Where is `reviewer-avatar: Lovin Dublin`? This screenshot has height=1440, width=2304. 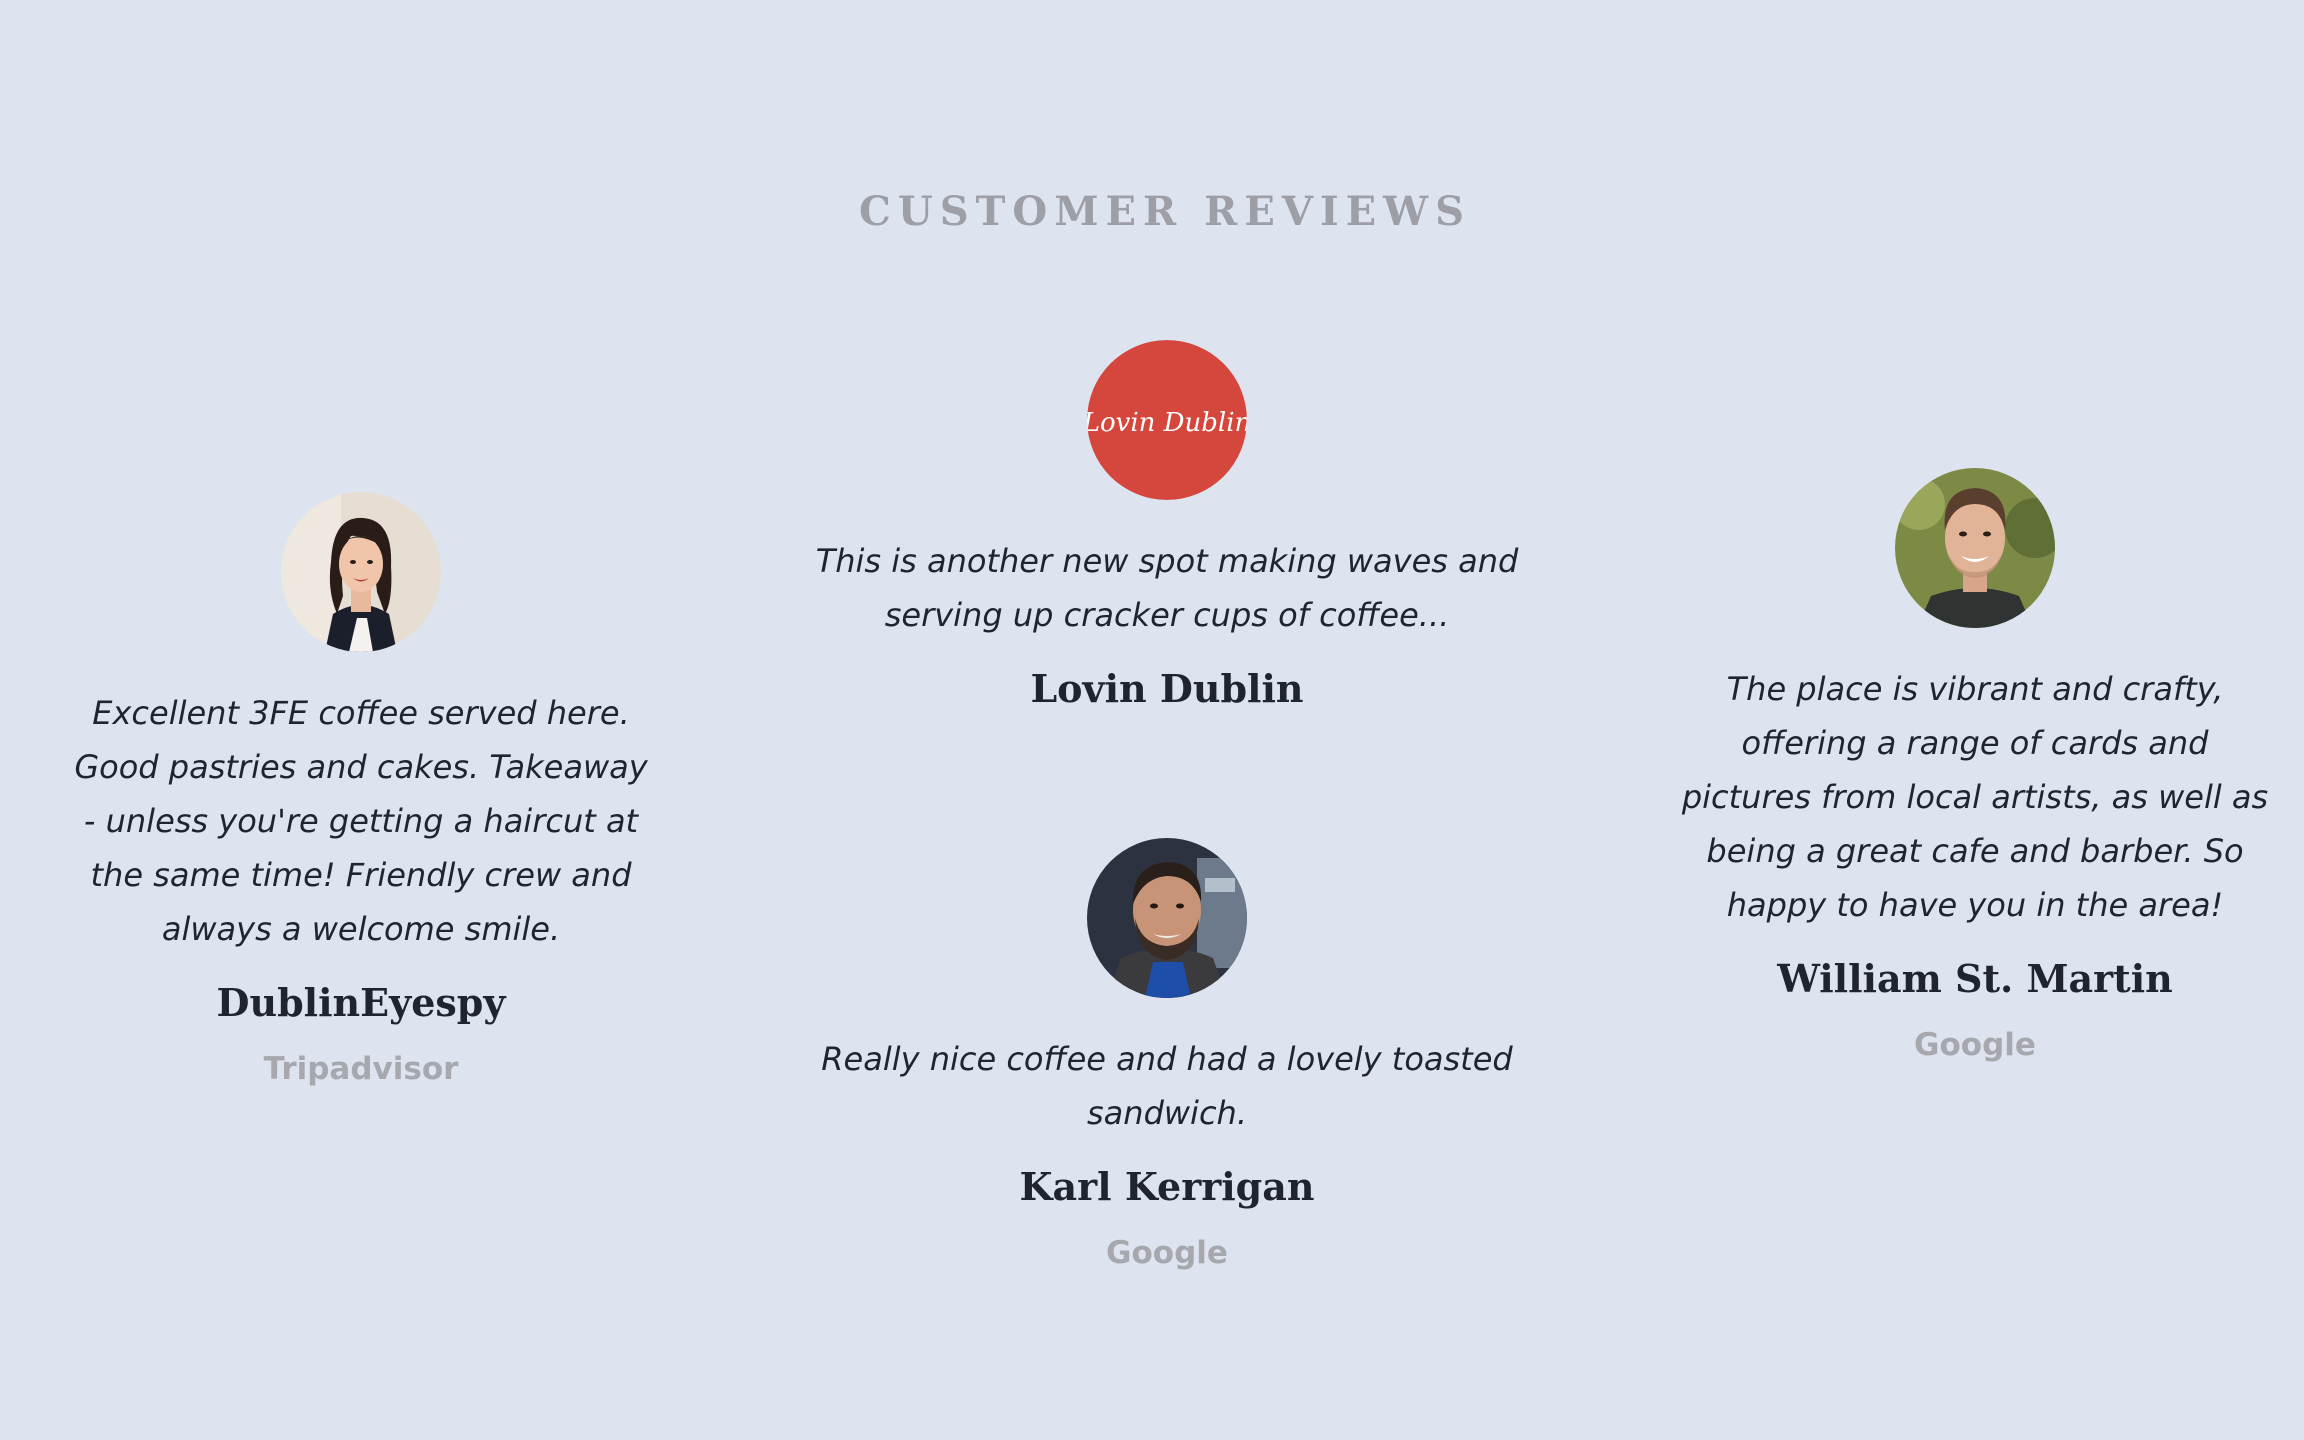 reviewer-avatar: Lovin Dublin is located at coordinates (1167, 420).